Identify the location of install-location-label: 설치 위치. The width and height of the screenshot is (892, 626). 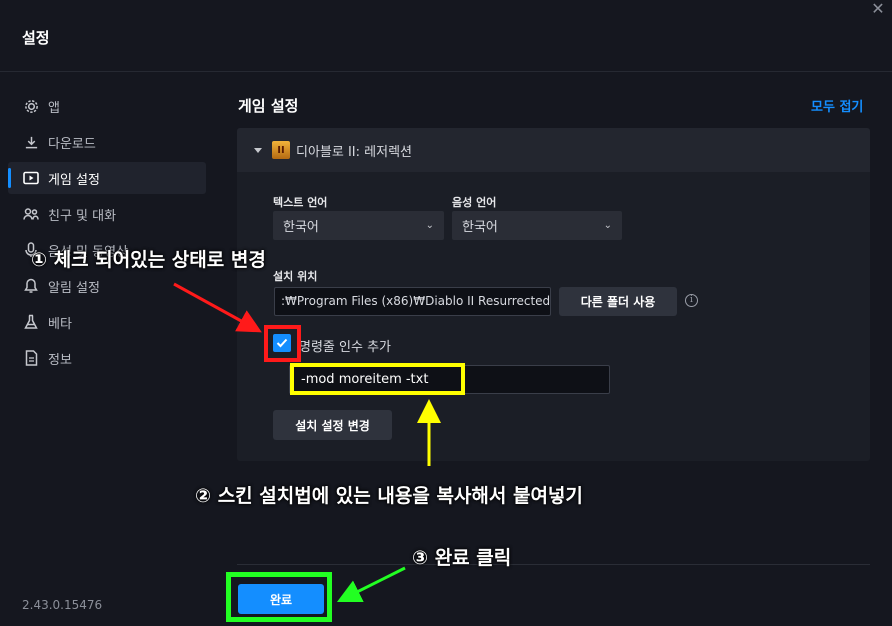
(295, 276).